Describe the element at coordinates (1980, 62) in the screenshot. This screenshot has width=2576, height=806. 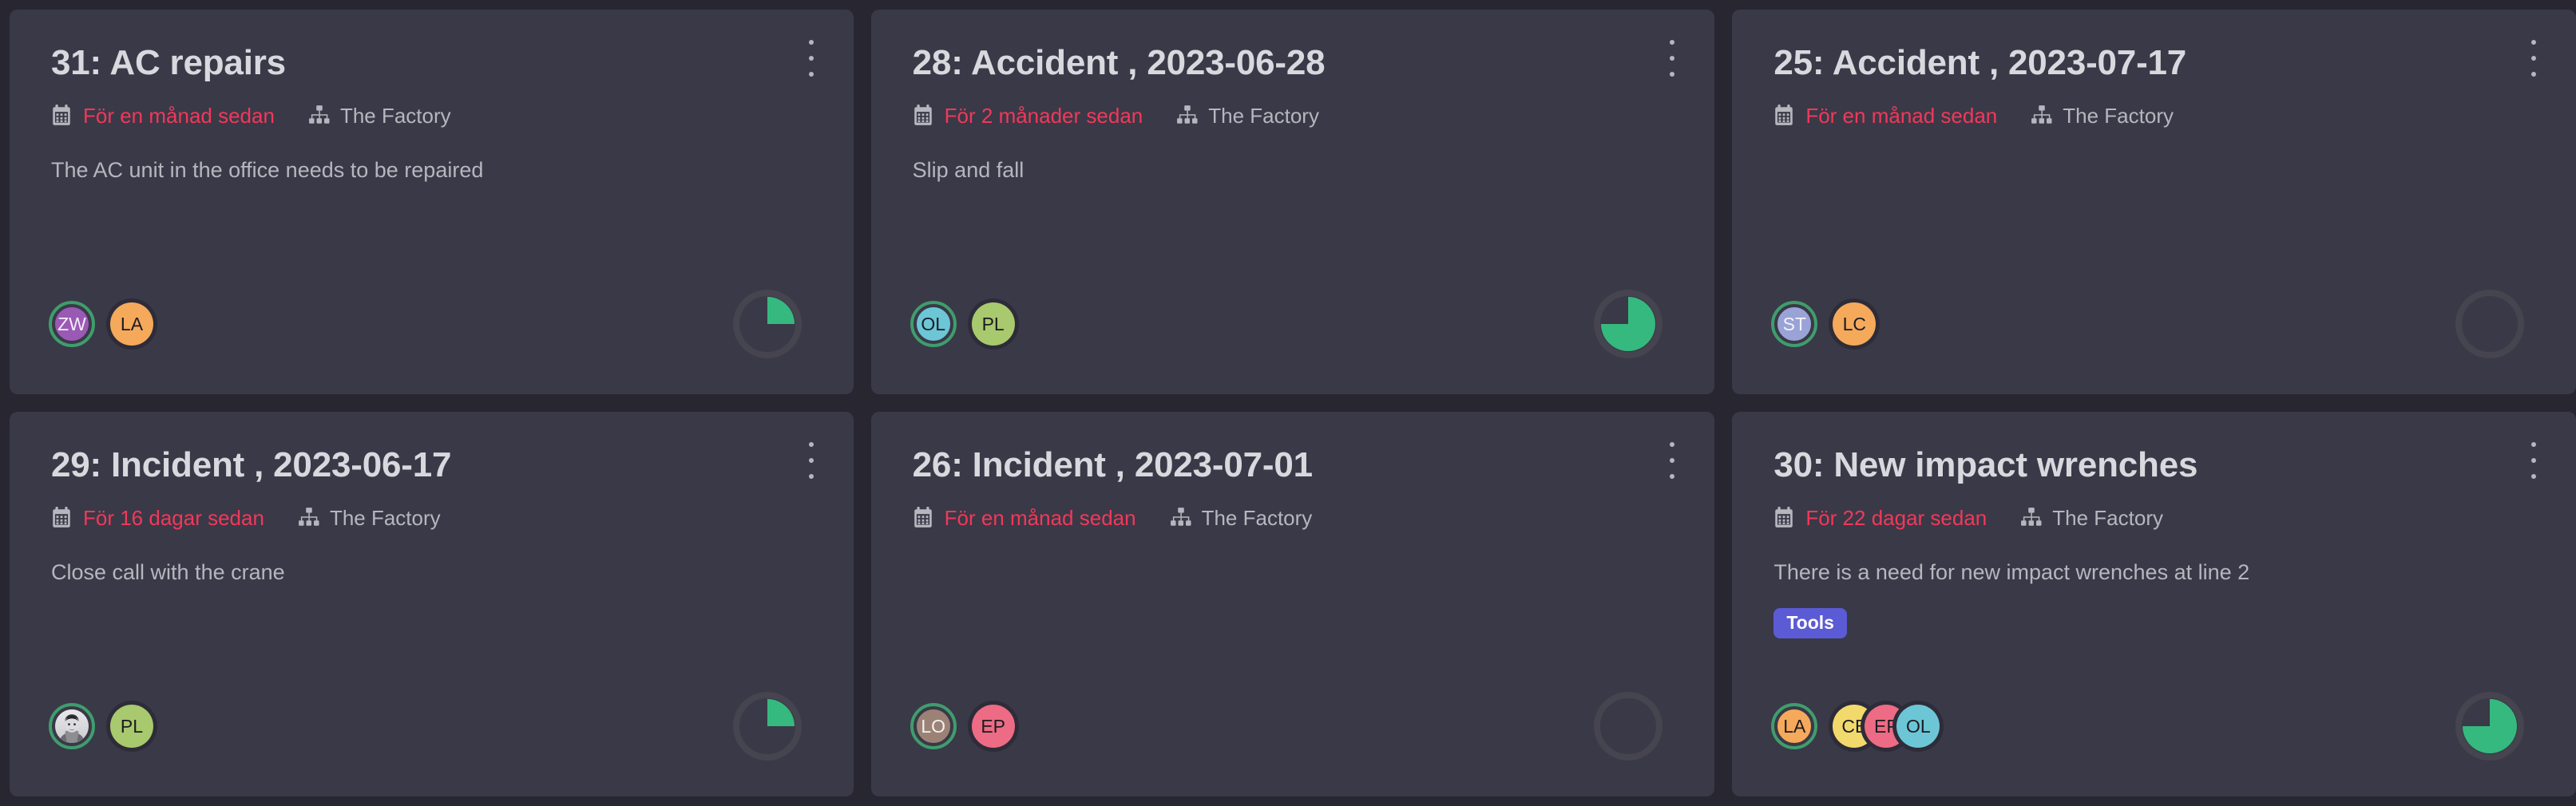
I see `card-title: 25: Accident , 2023-07-17` at that location.